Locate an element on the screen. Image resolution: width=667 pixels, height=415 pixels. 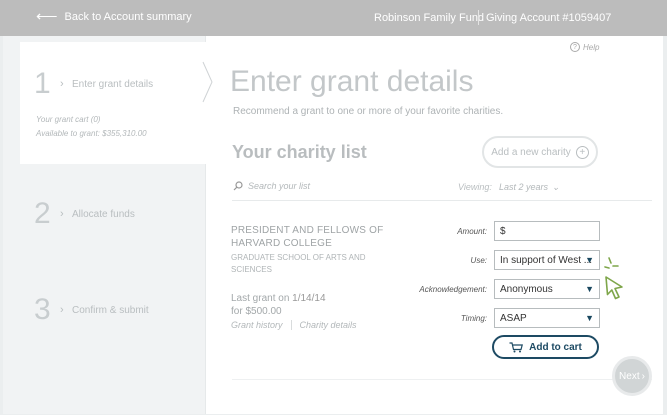
timing-select: ASAP ▼ is located at coordinates (547, 318).